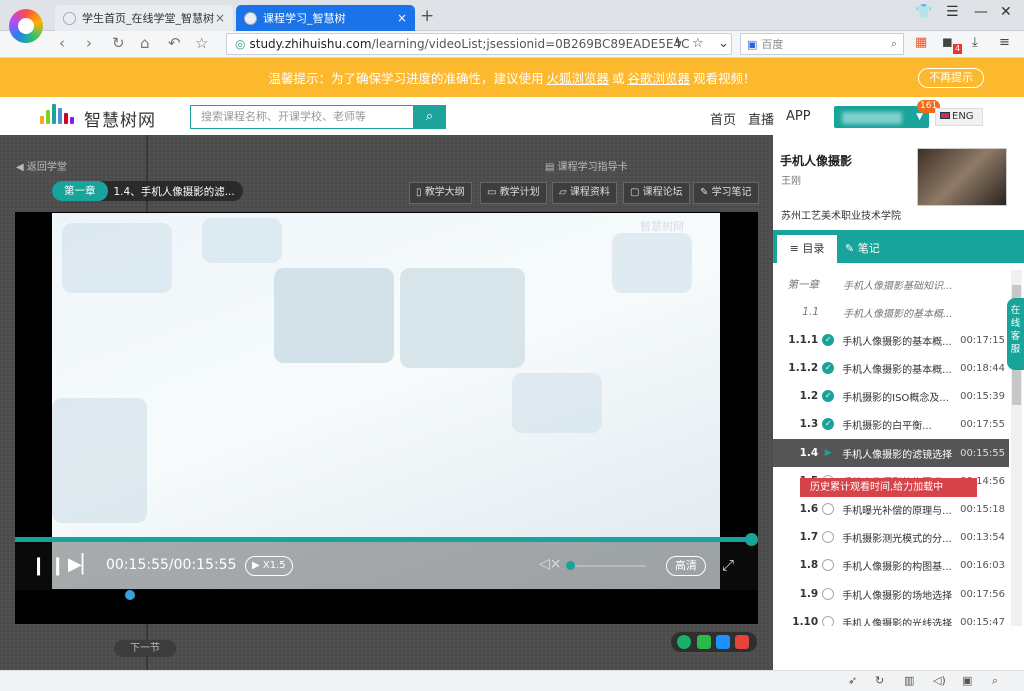 The height and width of the screenshot is (691, 1024). What do you see at coordinates (145, 648) in the screenshot?
I see `next-lesson-button: 下一节` at bounding box center [145, 648].